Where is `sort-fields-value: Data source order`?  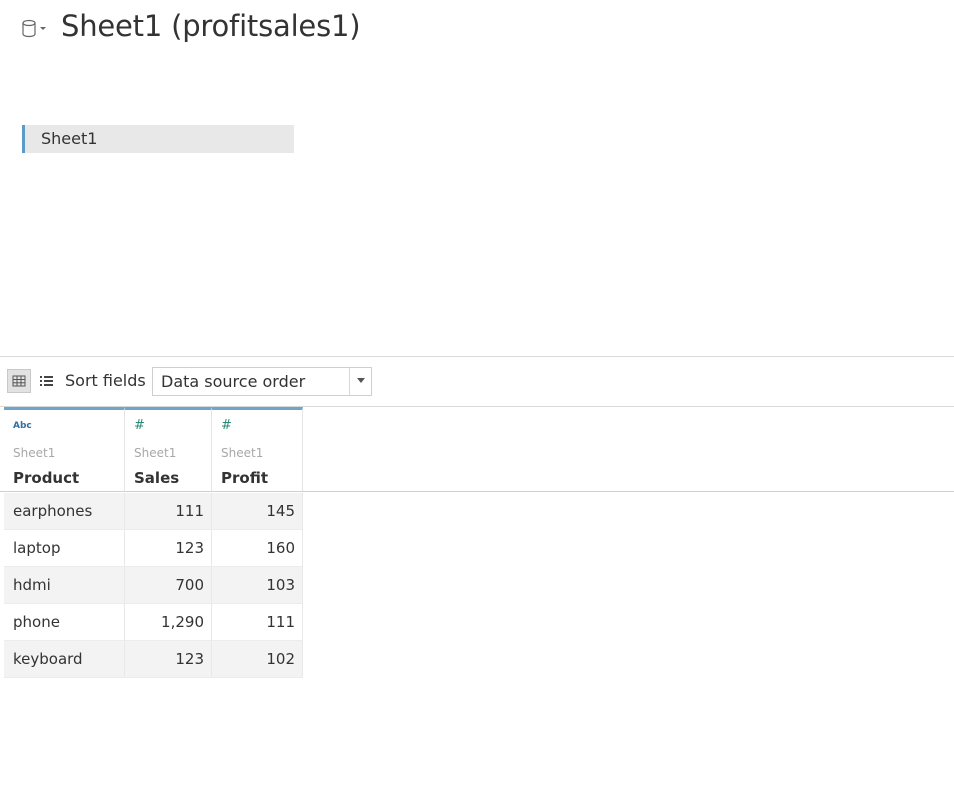
sort-fields-value: Data source order is located at coordinates (233, 381).